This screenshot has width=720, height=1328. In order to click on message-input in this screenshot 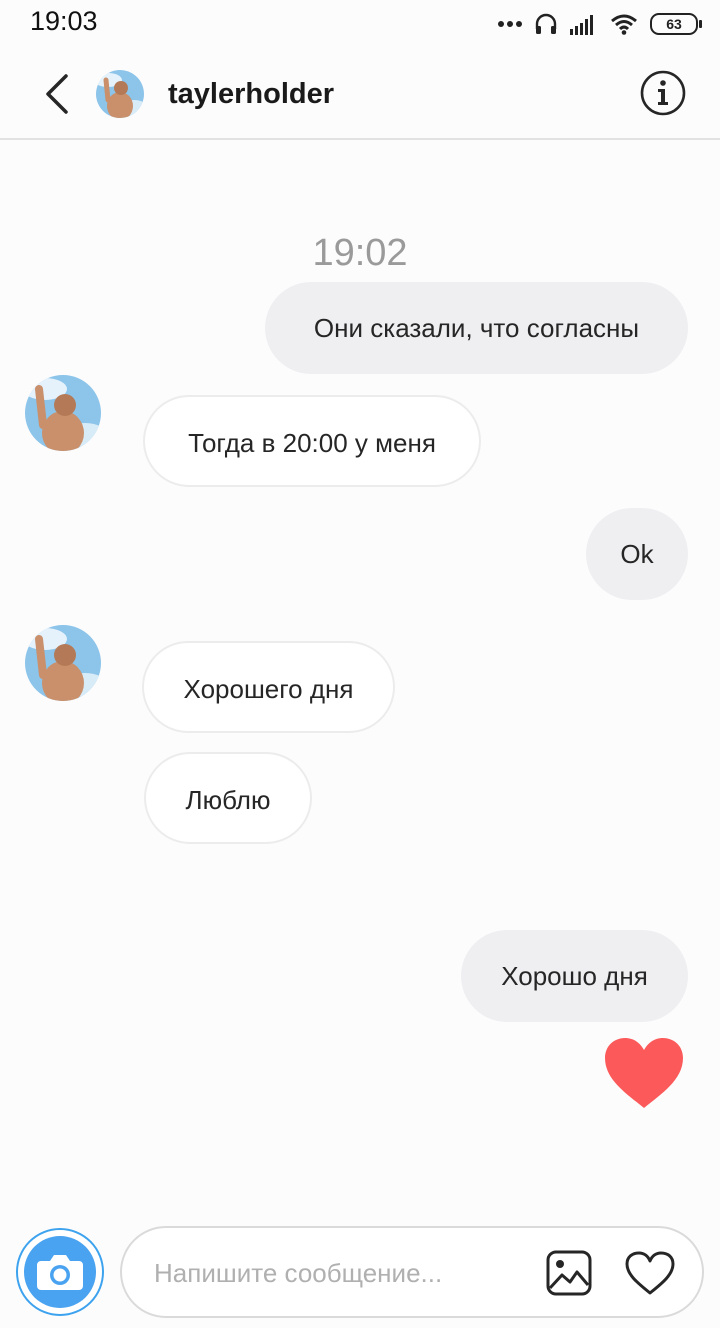, I will do `click(344, 1273)`.